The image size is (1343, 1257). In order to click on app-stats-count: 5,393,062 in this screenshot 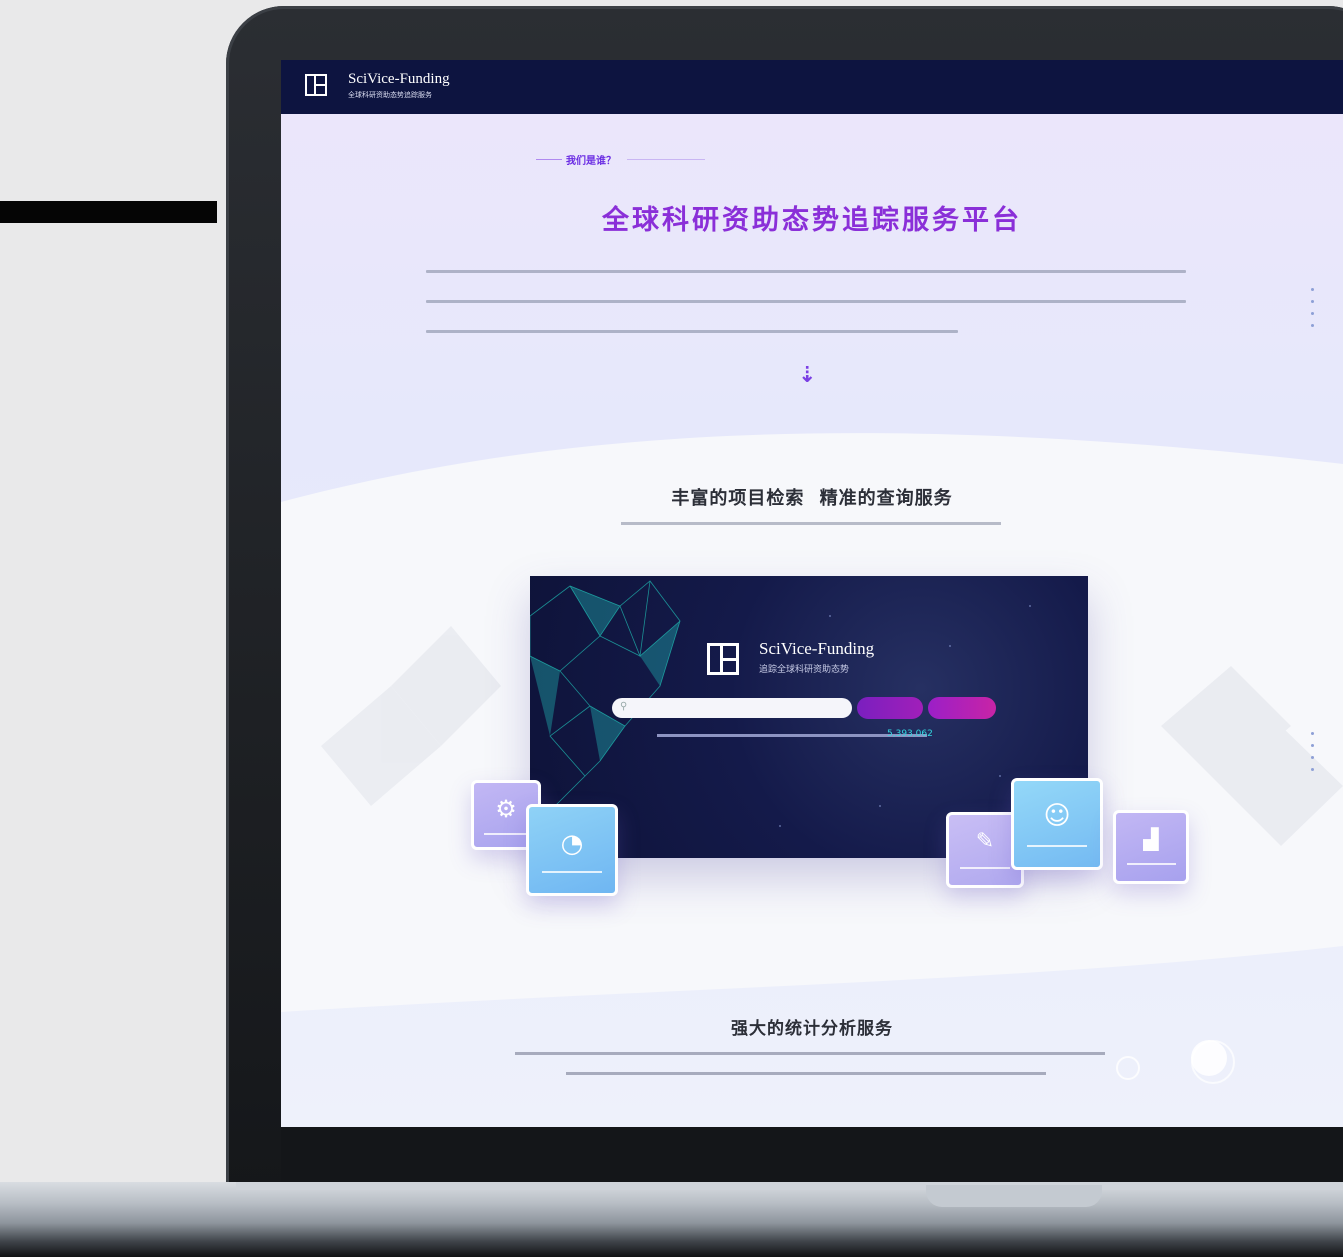, I will do `click(910, 734)`.